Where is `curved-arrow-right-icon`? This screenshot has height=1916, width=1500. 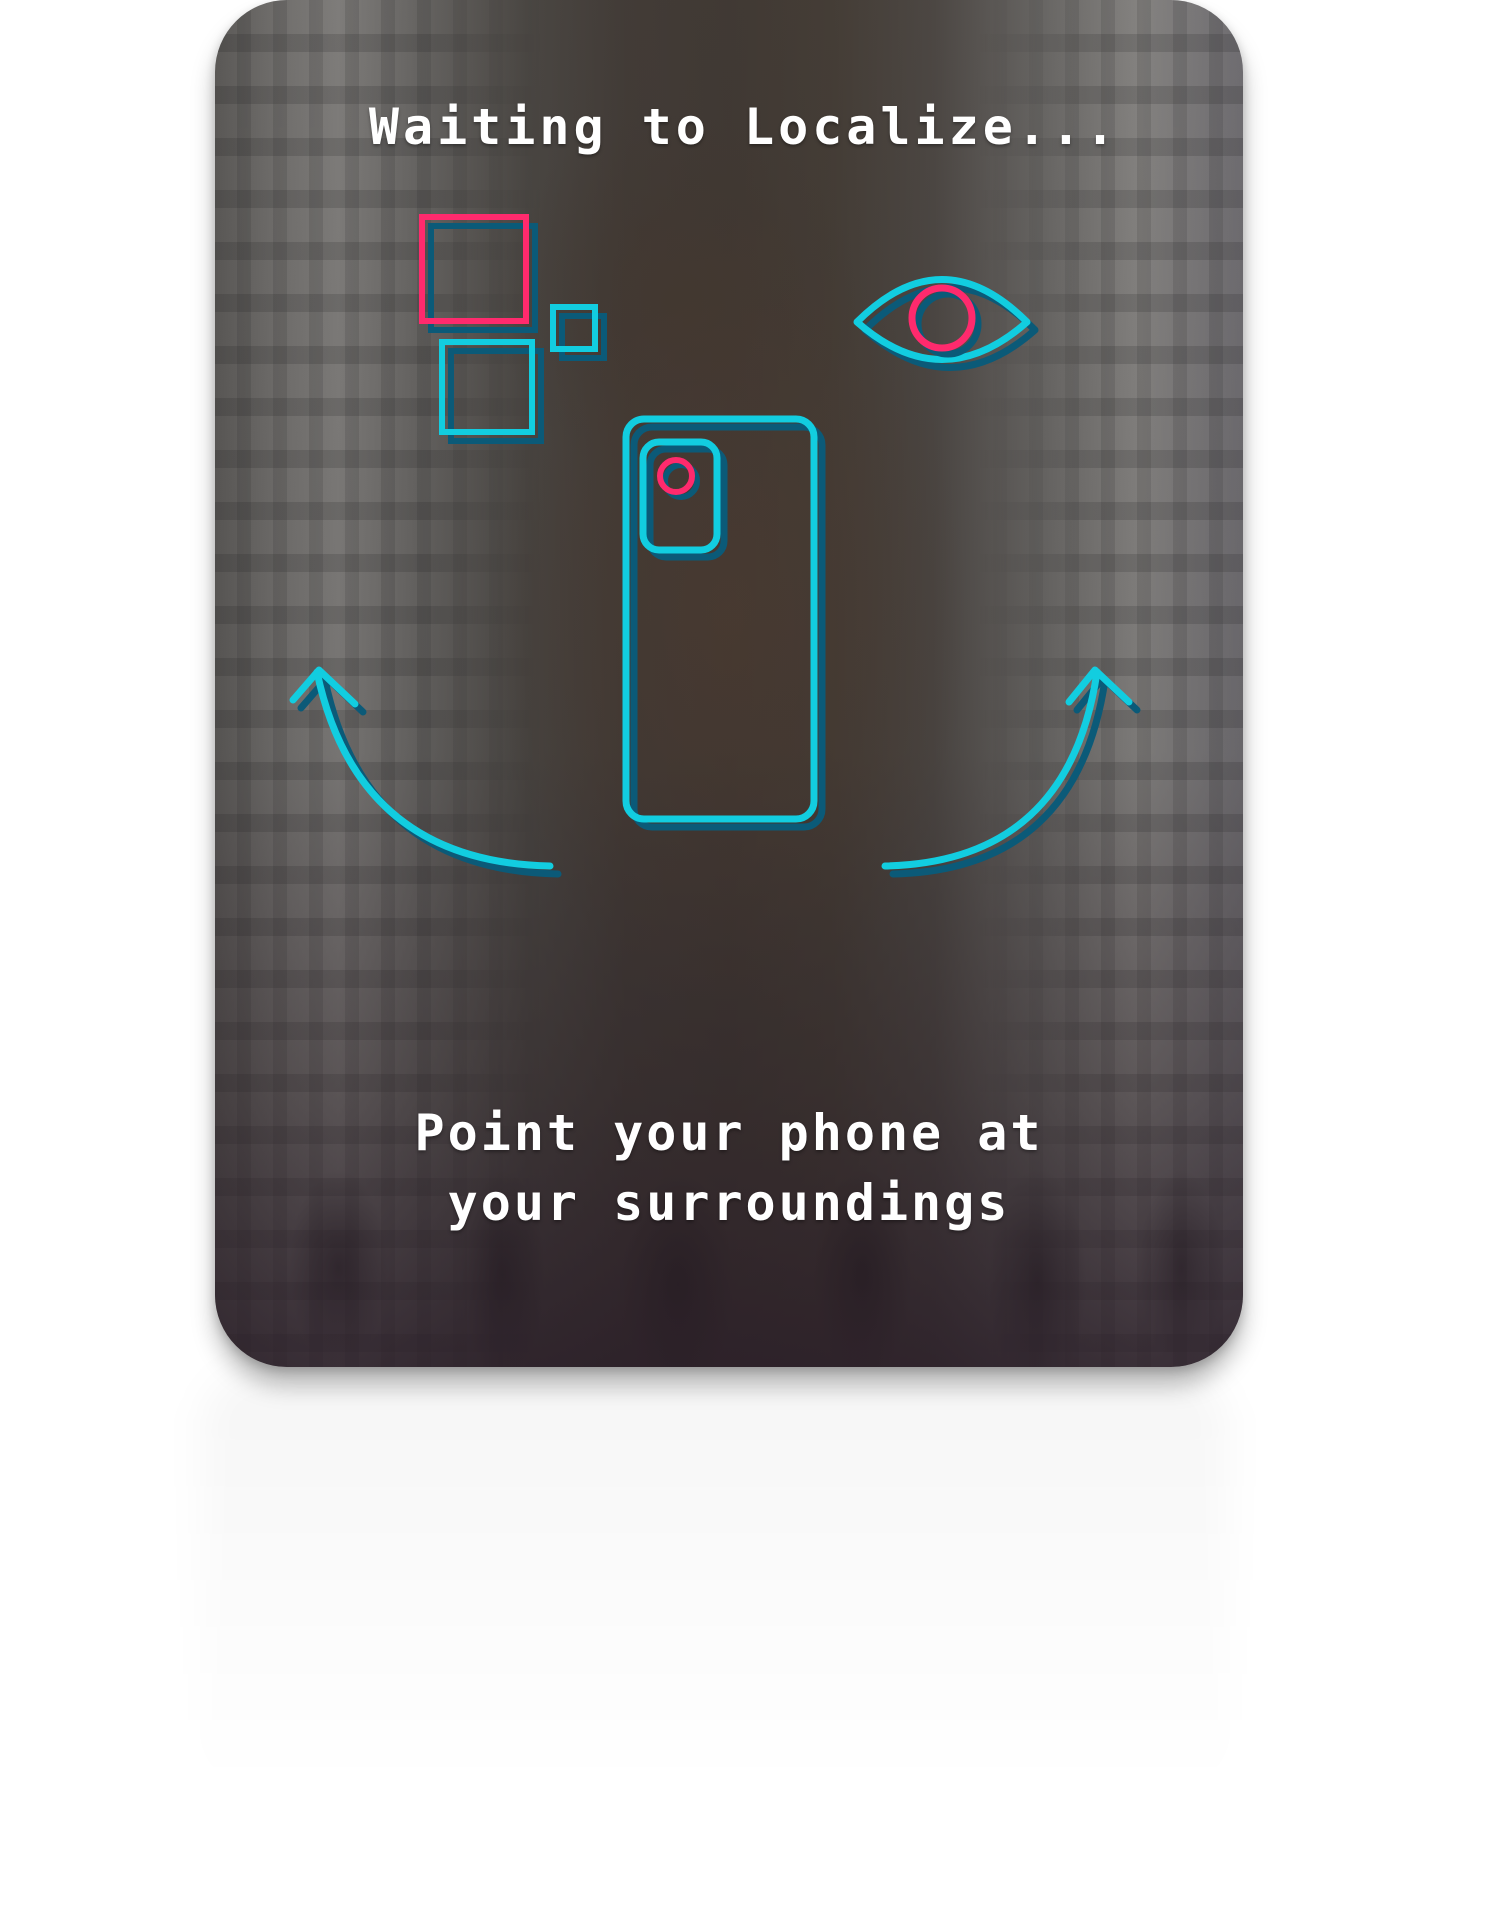 curved-arrow-right-icon is located at coordinates (1011, 772).